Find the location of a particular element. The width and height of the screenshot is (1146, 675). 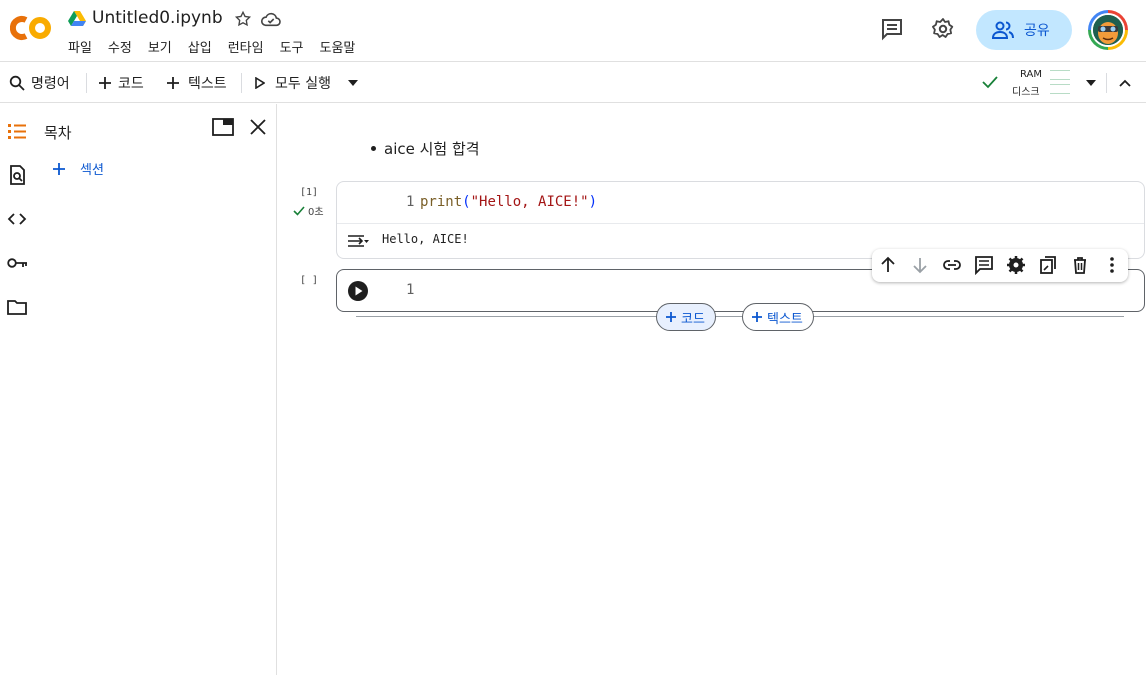

ram-usage-bar is located at coordinates (1060, 75).